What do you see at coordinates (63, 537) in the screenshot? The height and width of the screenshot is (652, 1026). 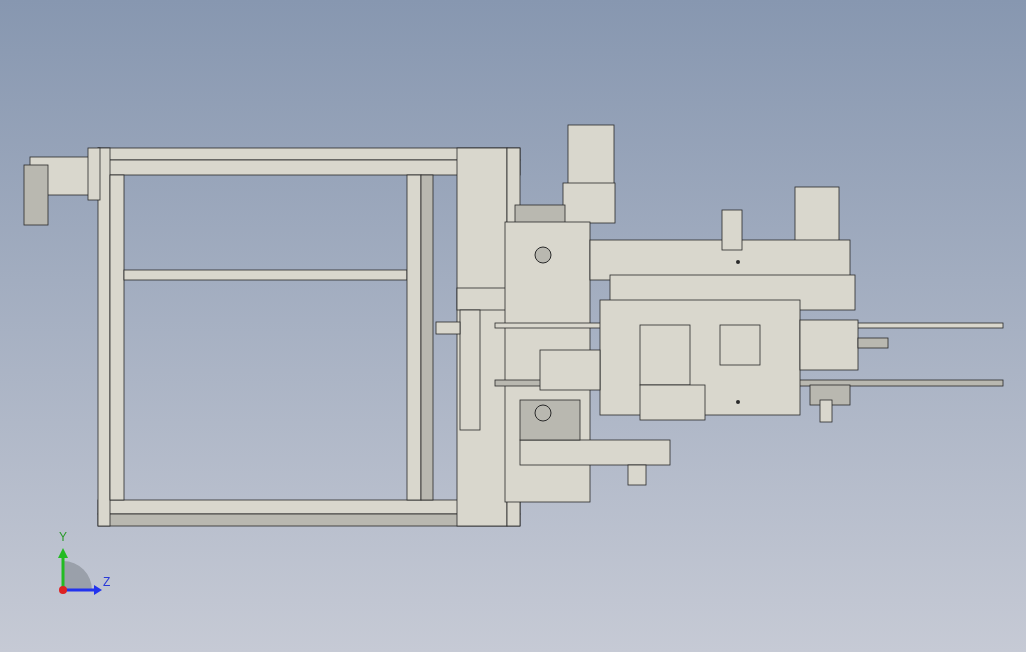 I see `axis-label: Y` at bounding box center [63, 537].